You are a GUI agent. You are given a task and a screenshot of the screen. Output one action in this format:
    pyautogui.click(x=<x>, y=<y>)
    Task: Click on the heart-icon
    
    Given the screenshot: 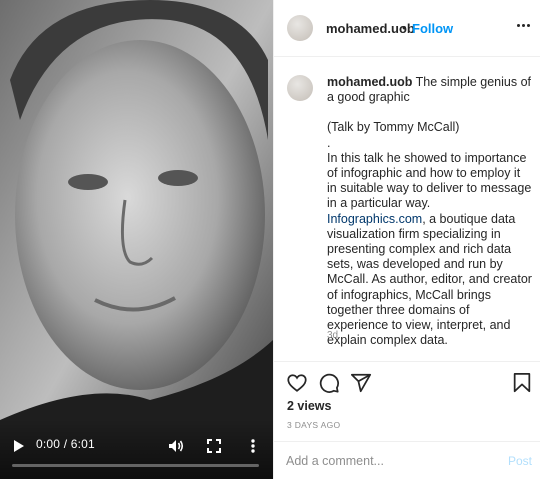 What is the action you would take?
    pyautogui.click(x=297, y=383)
    